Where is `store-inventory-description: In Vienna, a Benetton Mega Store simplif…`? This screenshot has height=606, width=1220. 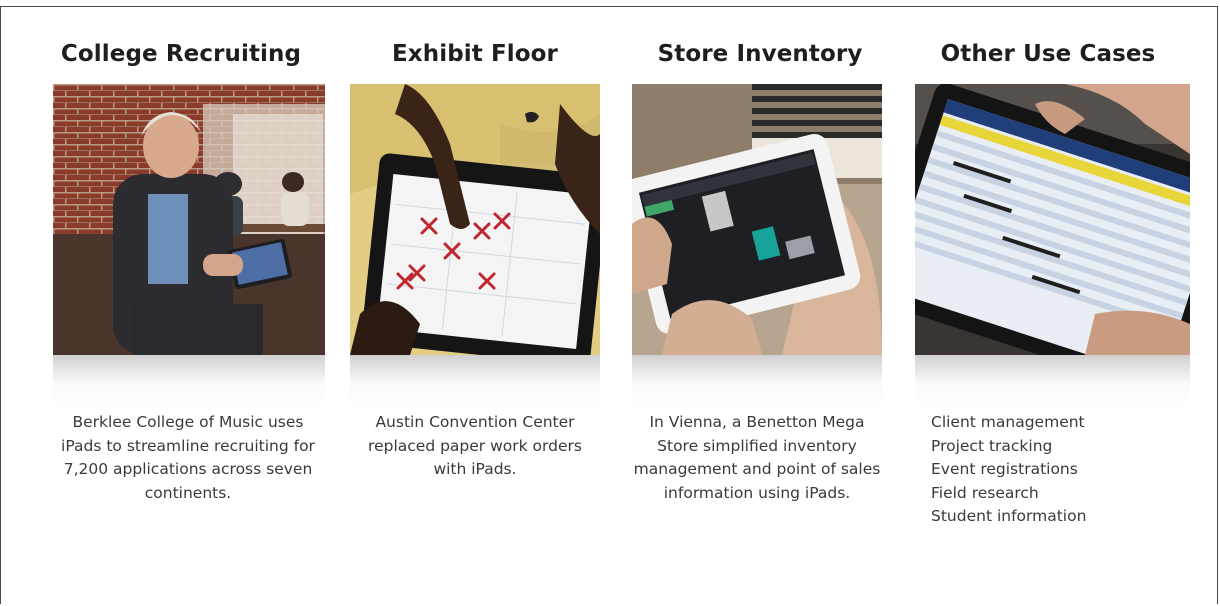 store-inventory-description: In Vienna, a Benetton Mega Store simplif… is located at coordinates (757, 457).